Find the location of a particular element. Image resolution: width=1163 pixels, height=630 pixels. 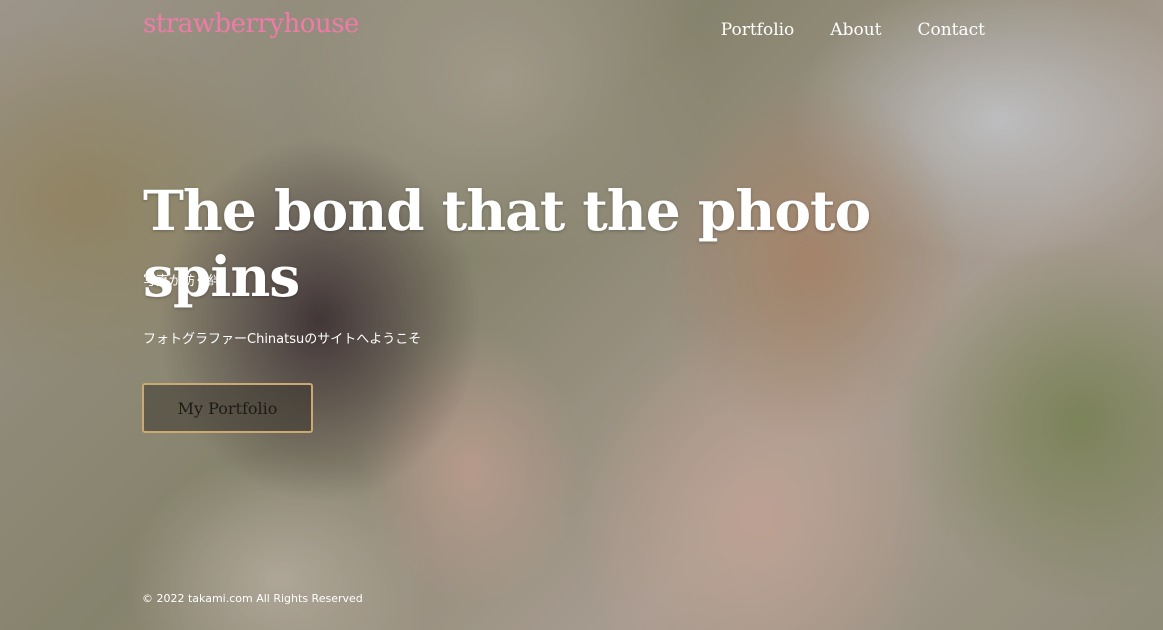

main-nav: Portfolio About Contact is located at coordinates (853, 30).